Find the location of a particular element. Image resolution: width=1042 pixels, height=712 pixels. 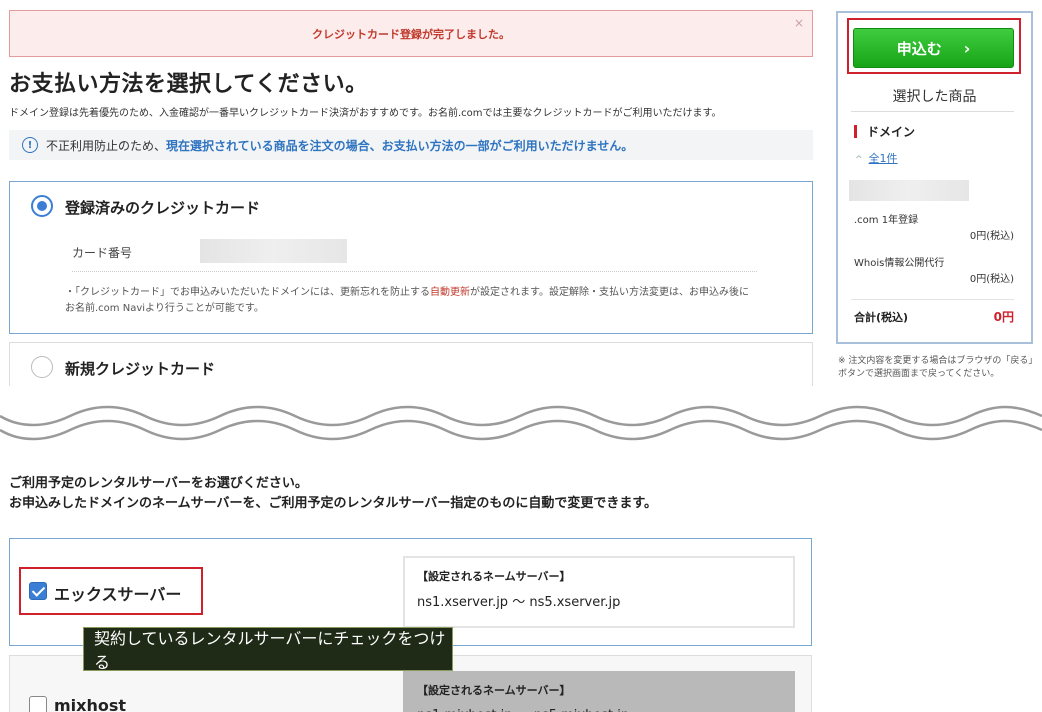

page-title: お支払い方法を選択してください。 is located at coordinates (188, 84).